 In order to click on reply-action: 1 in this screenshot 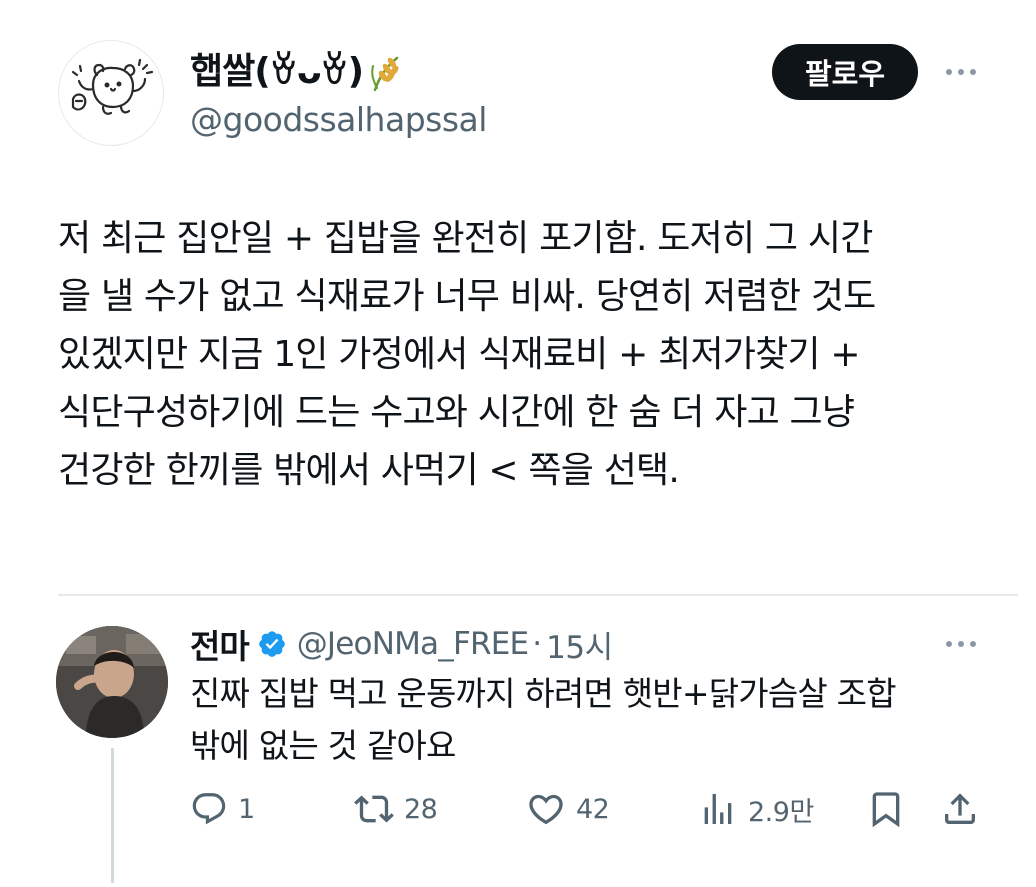, I will do `click(222, 809)`.